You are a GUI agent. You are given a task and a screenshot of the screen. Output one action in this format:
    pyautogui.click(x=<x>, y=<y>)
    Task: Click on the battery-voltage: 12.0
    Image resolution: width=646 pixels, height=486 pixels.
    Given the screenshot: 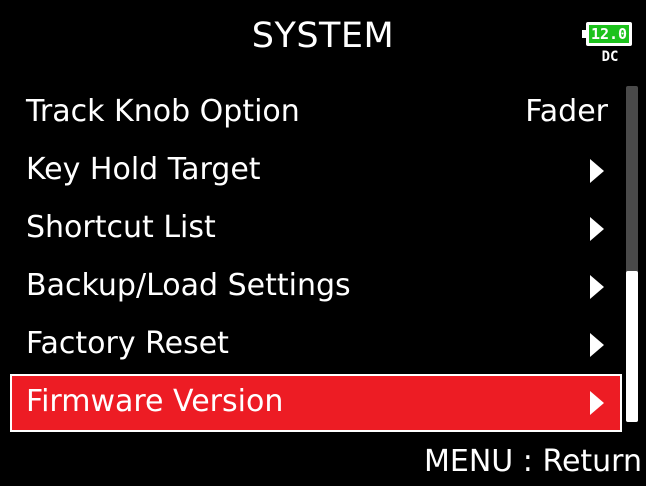 What is the action you would take?
    pyautogui.click(x=609, y=34)
    